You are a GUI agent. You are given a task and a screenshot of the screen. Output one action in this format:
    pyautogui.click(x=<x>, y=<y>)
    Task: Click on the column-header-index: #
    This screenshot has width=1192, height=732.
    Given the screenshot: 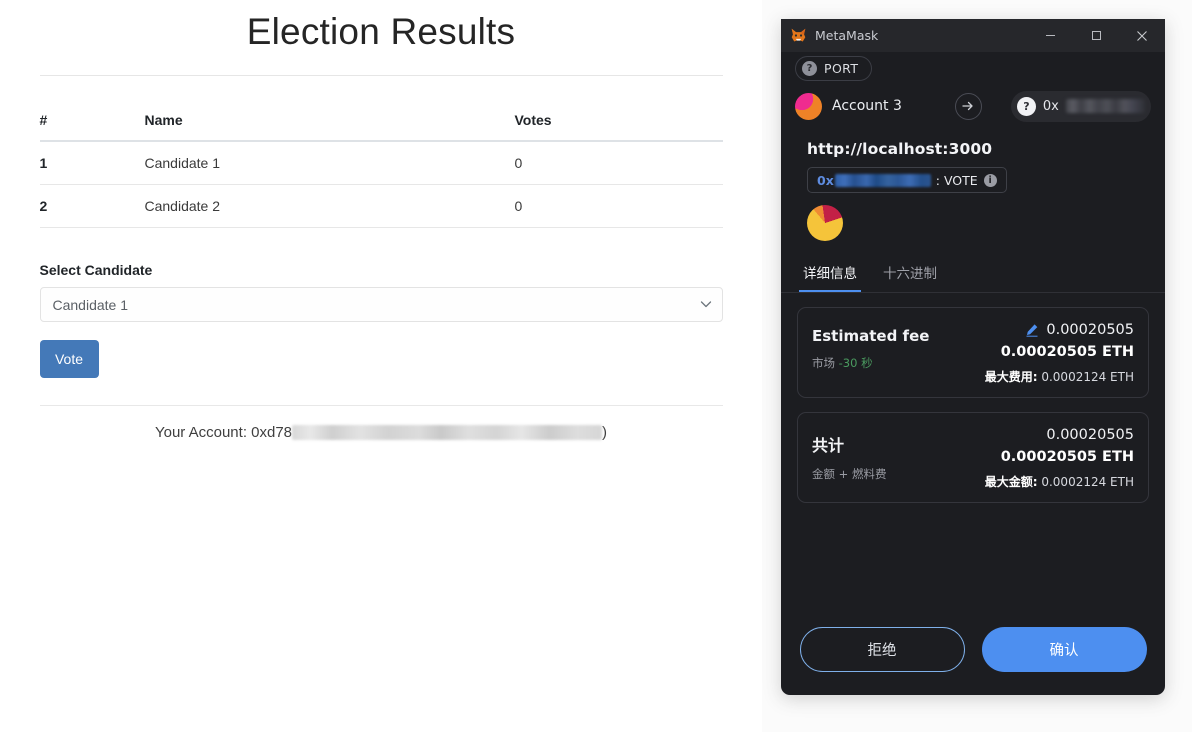 What is the action you would take?
    pyautogui.click(x=92, y=127)
    